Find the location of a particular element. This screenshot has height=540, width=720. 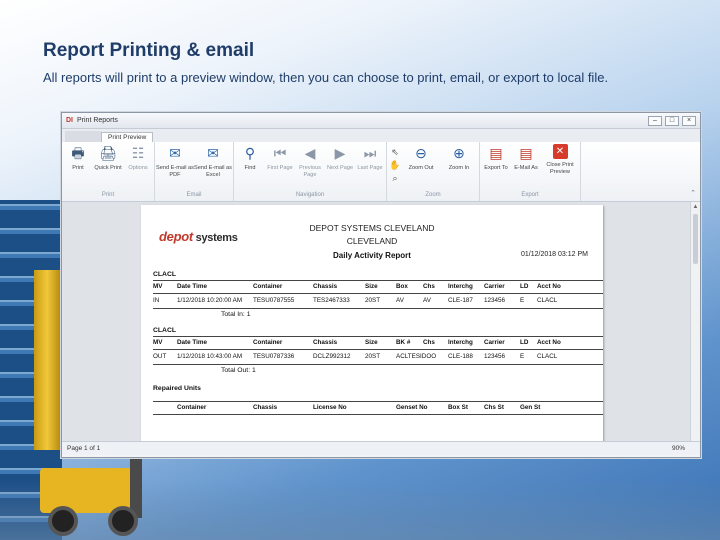

options-label: Options is located at coordinates (138, 168).